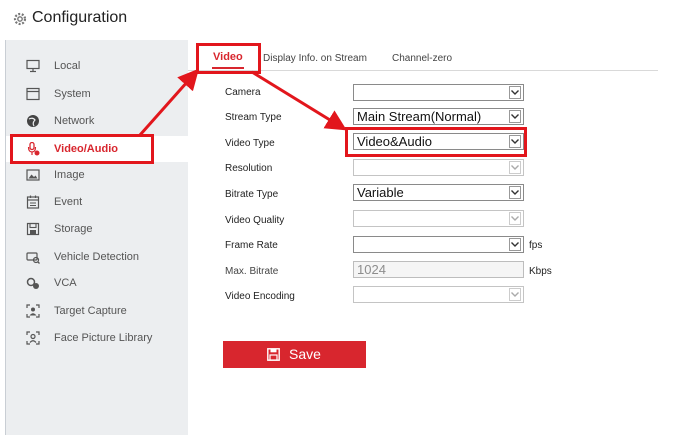 The height and width of the screenshot is (440, 693). Describe the element at coordinates (97, 175) in the screenshot. I see `sidebar-item-image: Image` at that location.